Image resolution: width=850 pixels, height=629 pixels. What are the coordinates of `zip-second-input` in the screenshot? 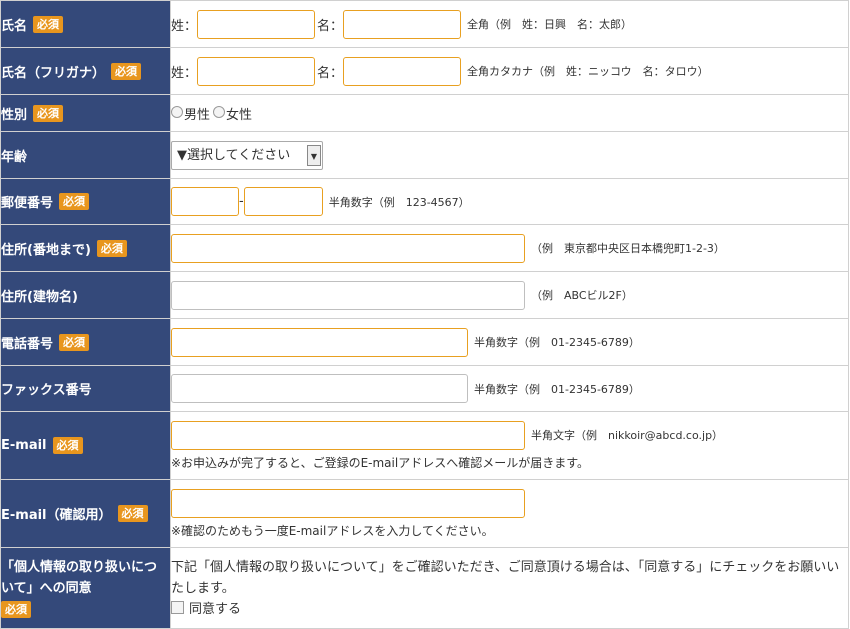 It's located at (283, 201).